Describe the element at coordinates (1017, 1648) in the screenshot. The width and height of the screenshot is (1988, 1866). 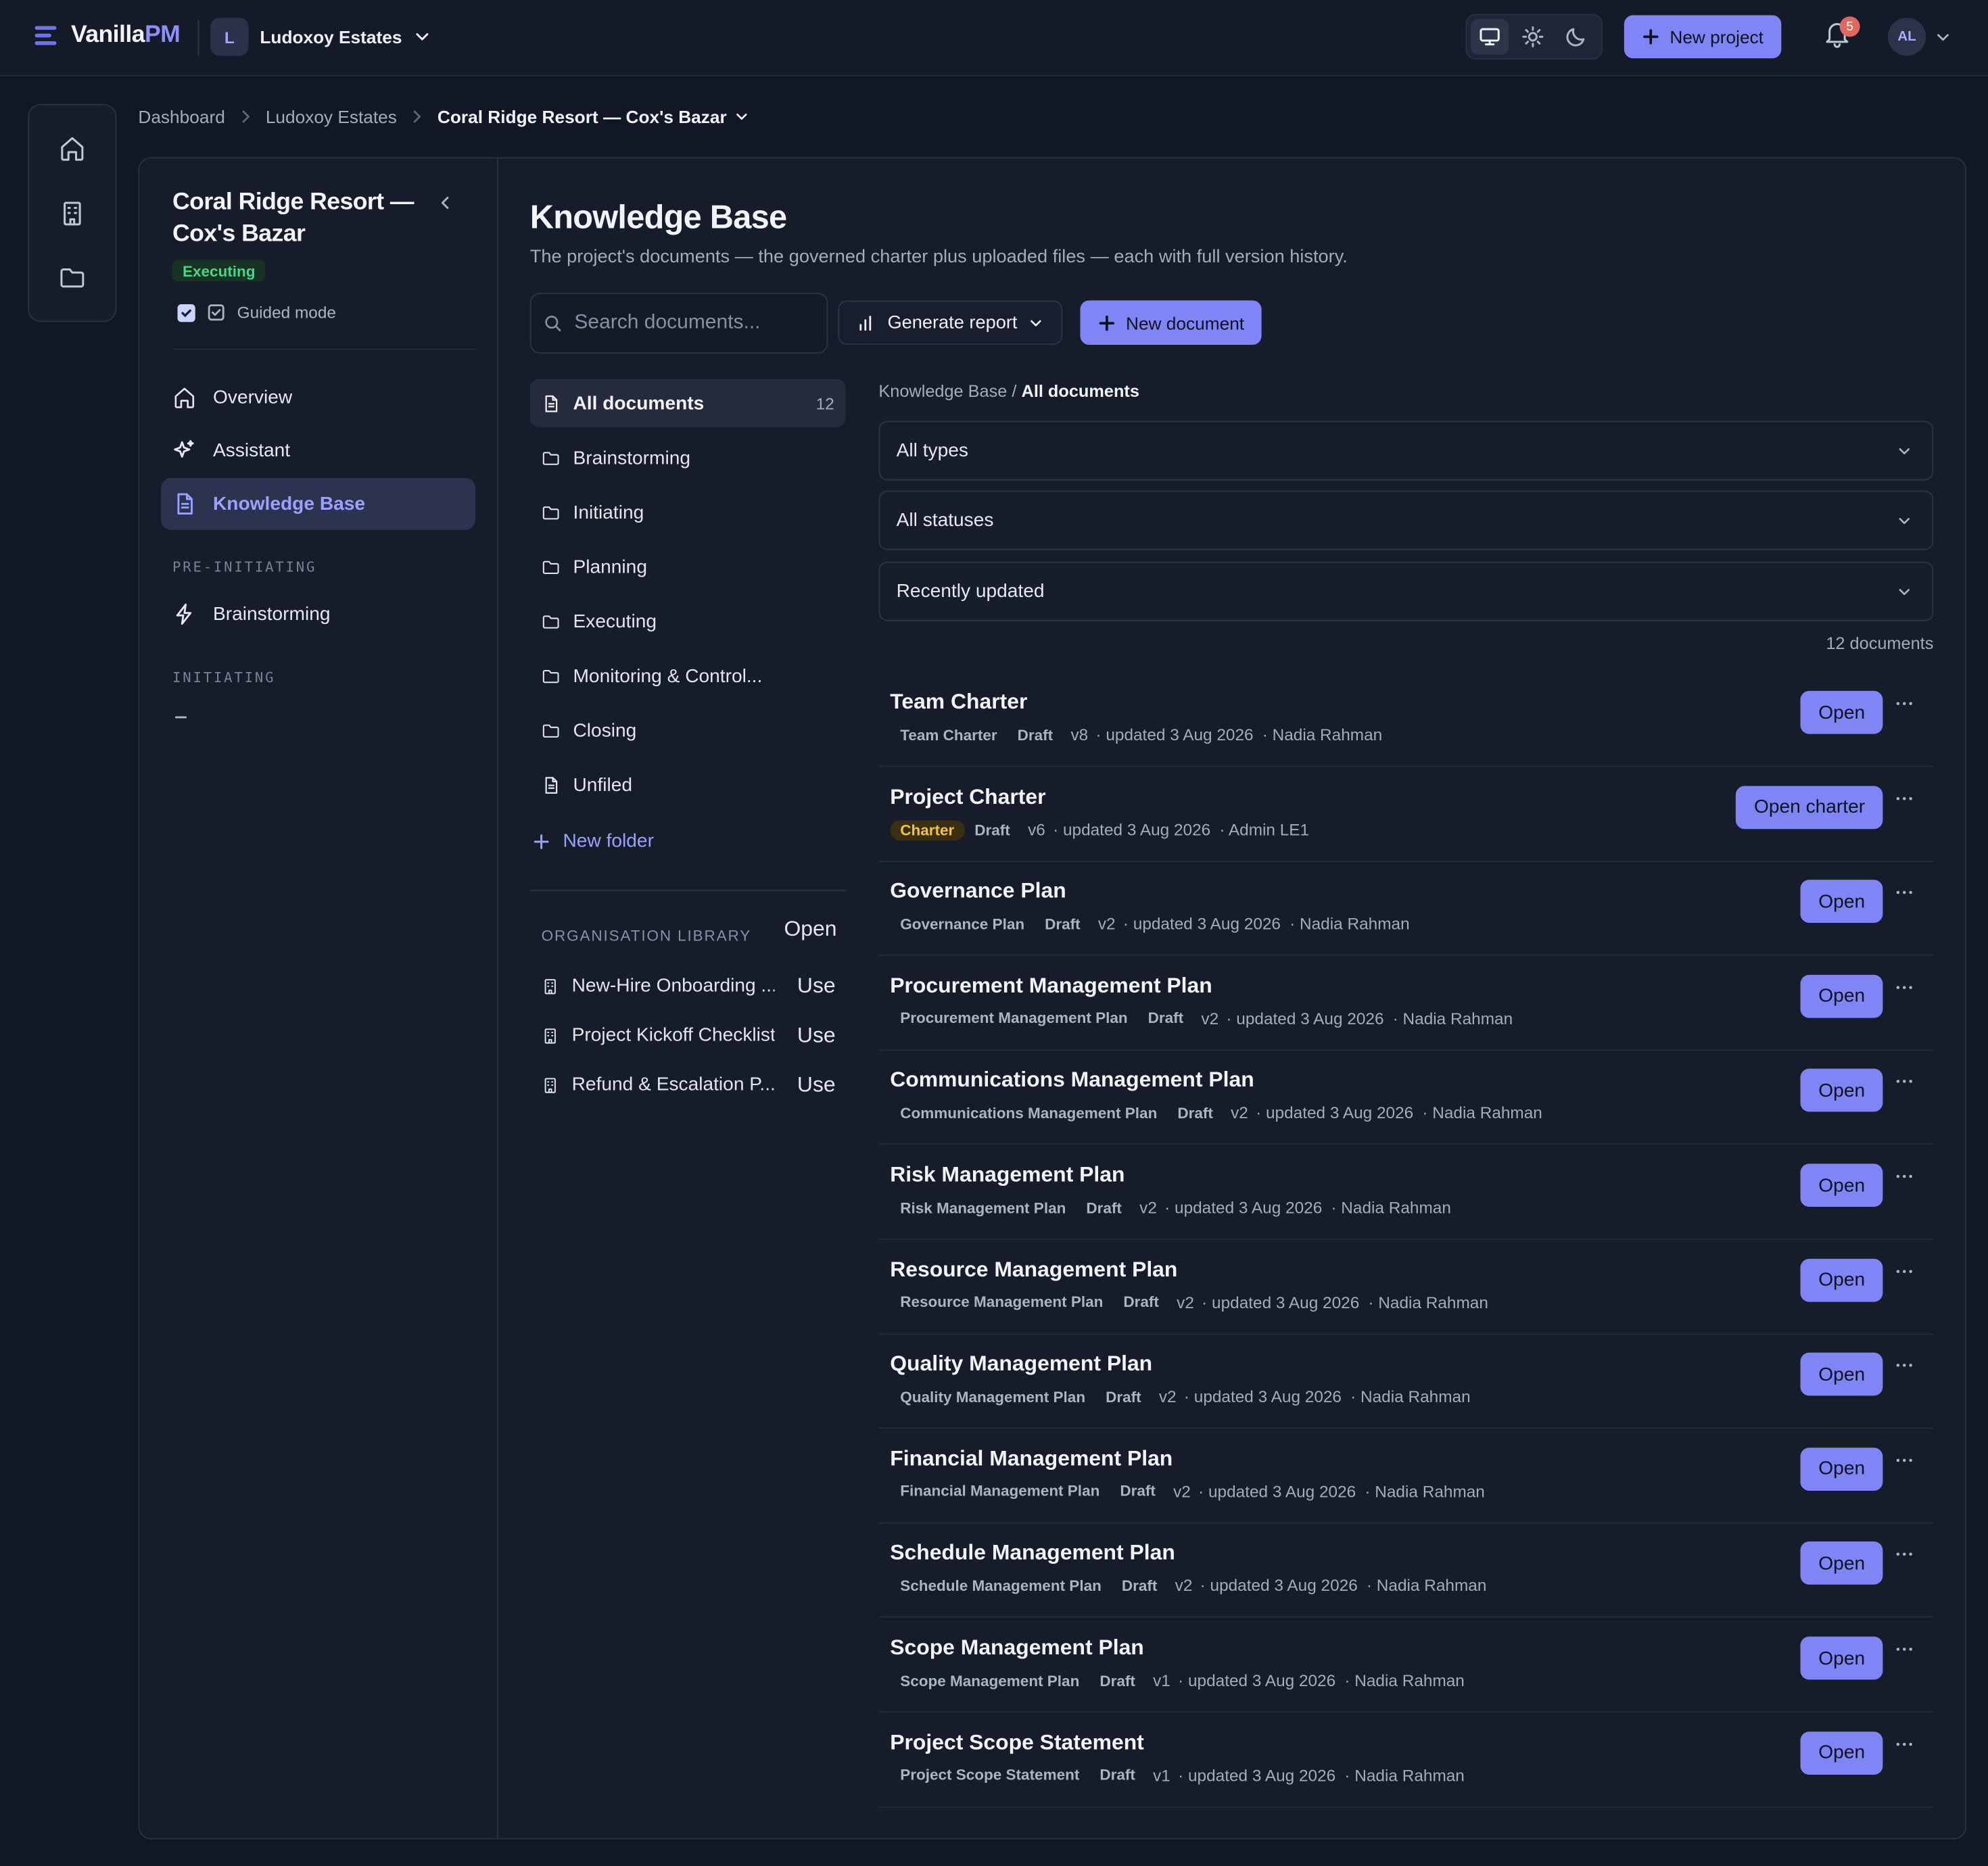
I see `document-title: Scope Management Plan` at that location.